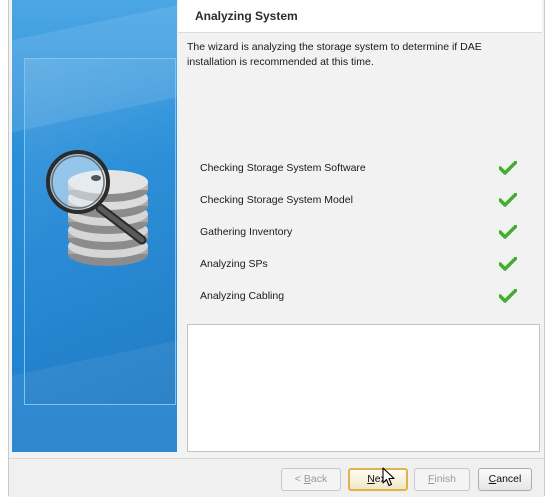  I want to click on check-item-label: Analyzing Cabling, so click(242, 296).